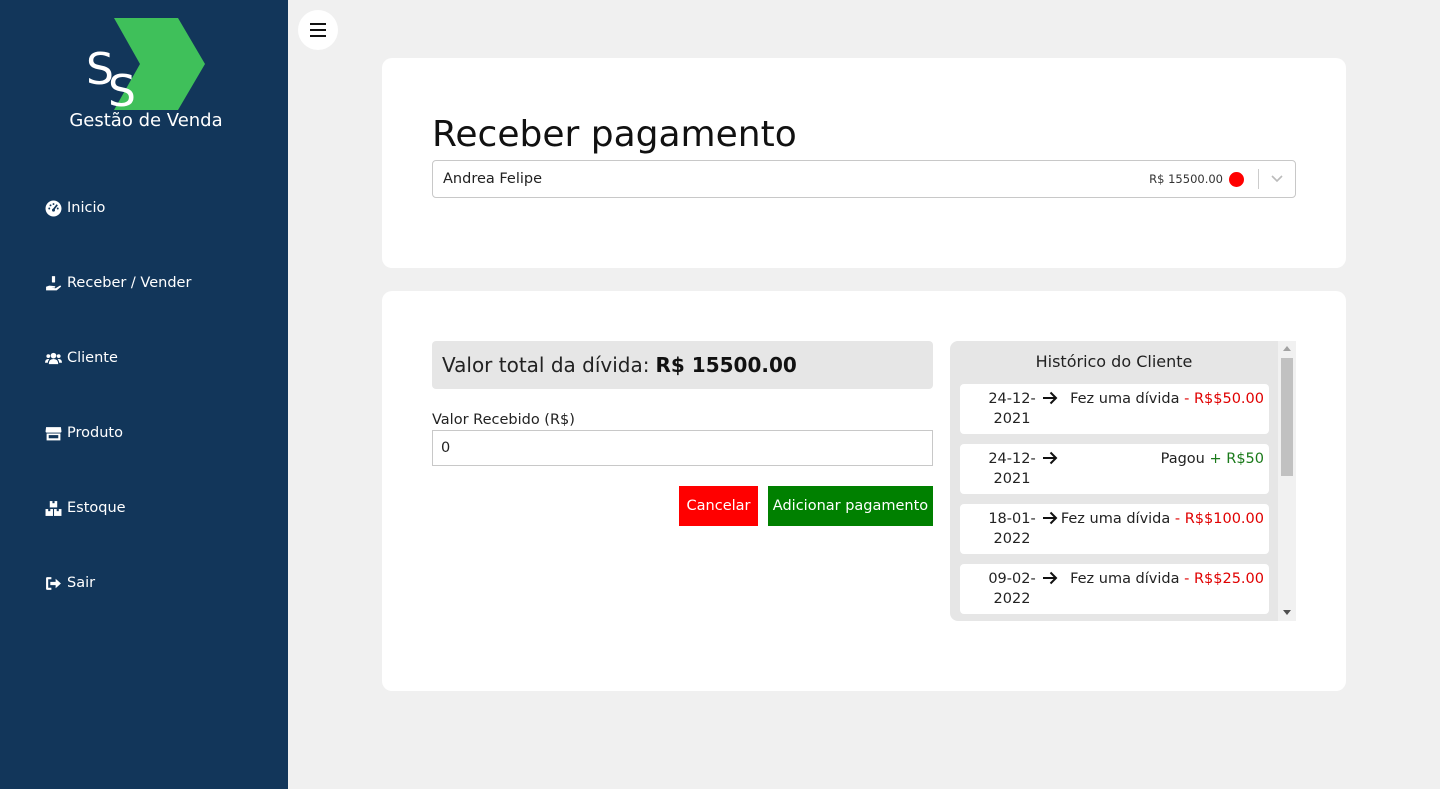  What do you see at coordinates (86, 208) in the screenshot?
I see `sidebar-item-label: Inicio` at bounding box center [86, 208].